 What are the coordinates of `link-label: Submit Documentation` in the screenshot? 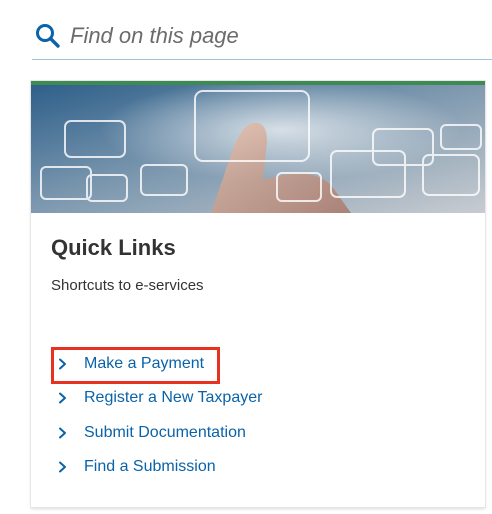 It's located at (165, 432).